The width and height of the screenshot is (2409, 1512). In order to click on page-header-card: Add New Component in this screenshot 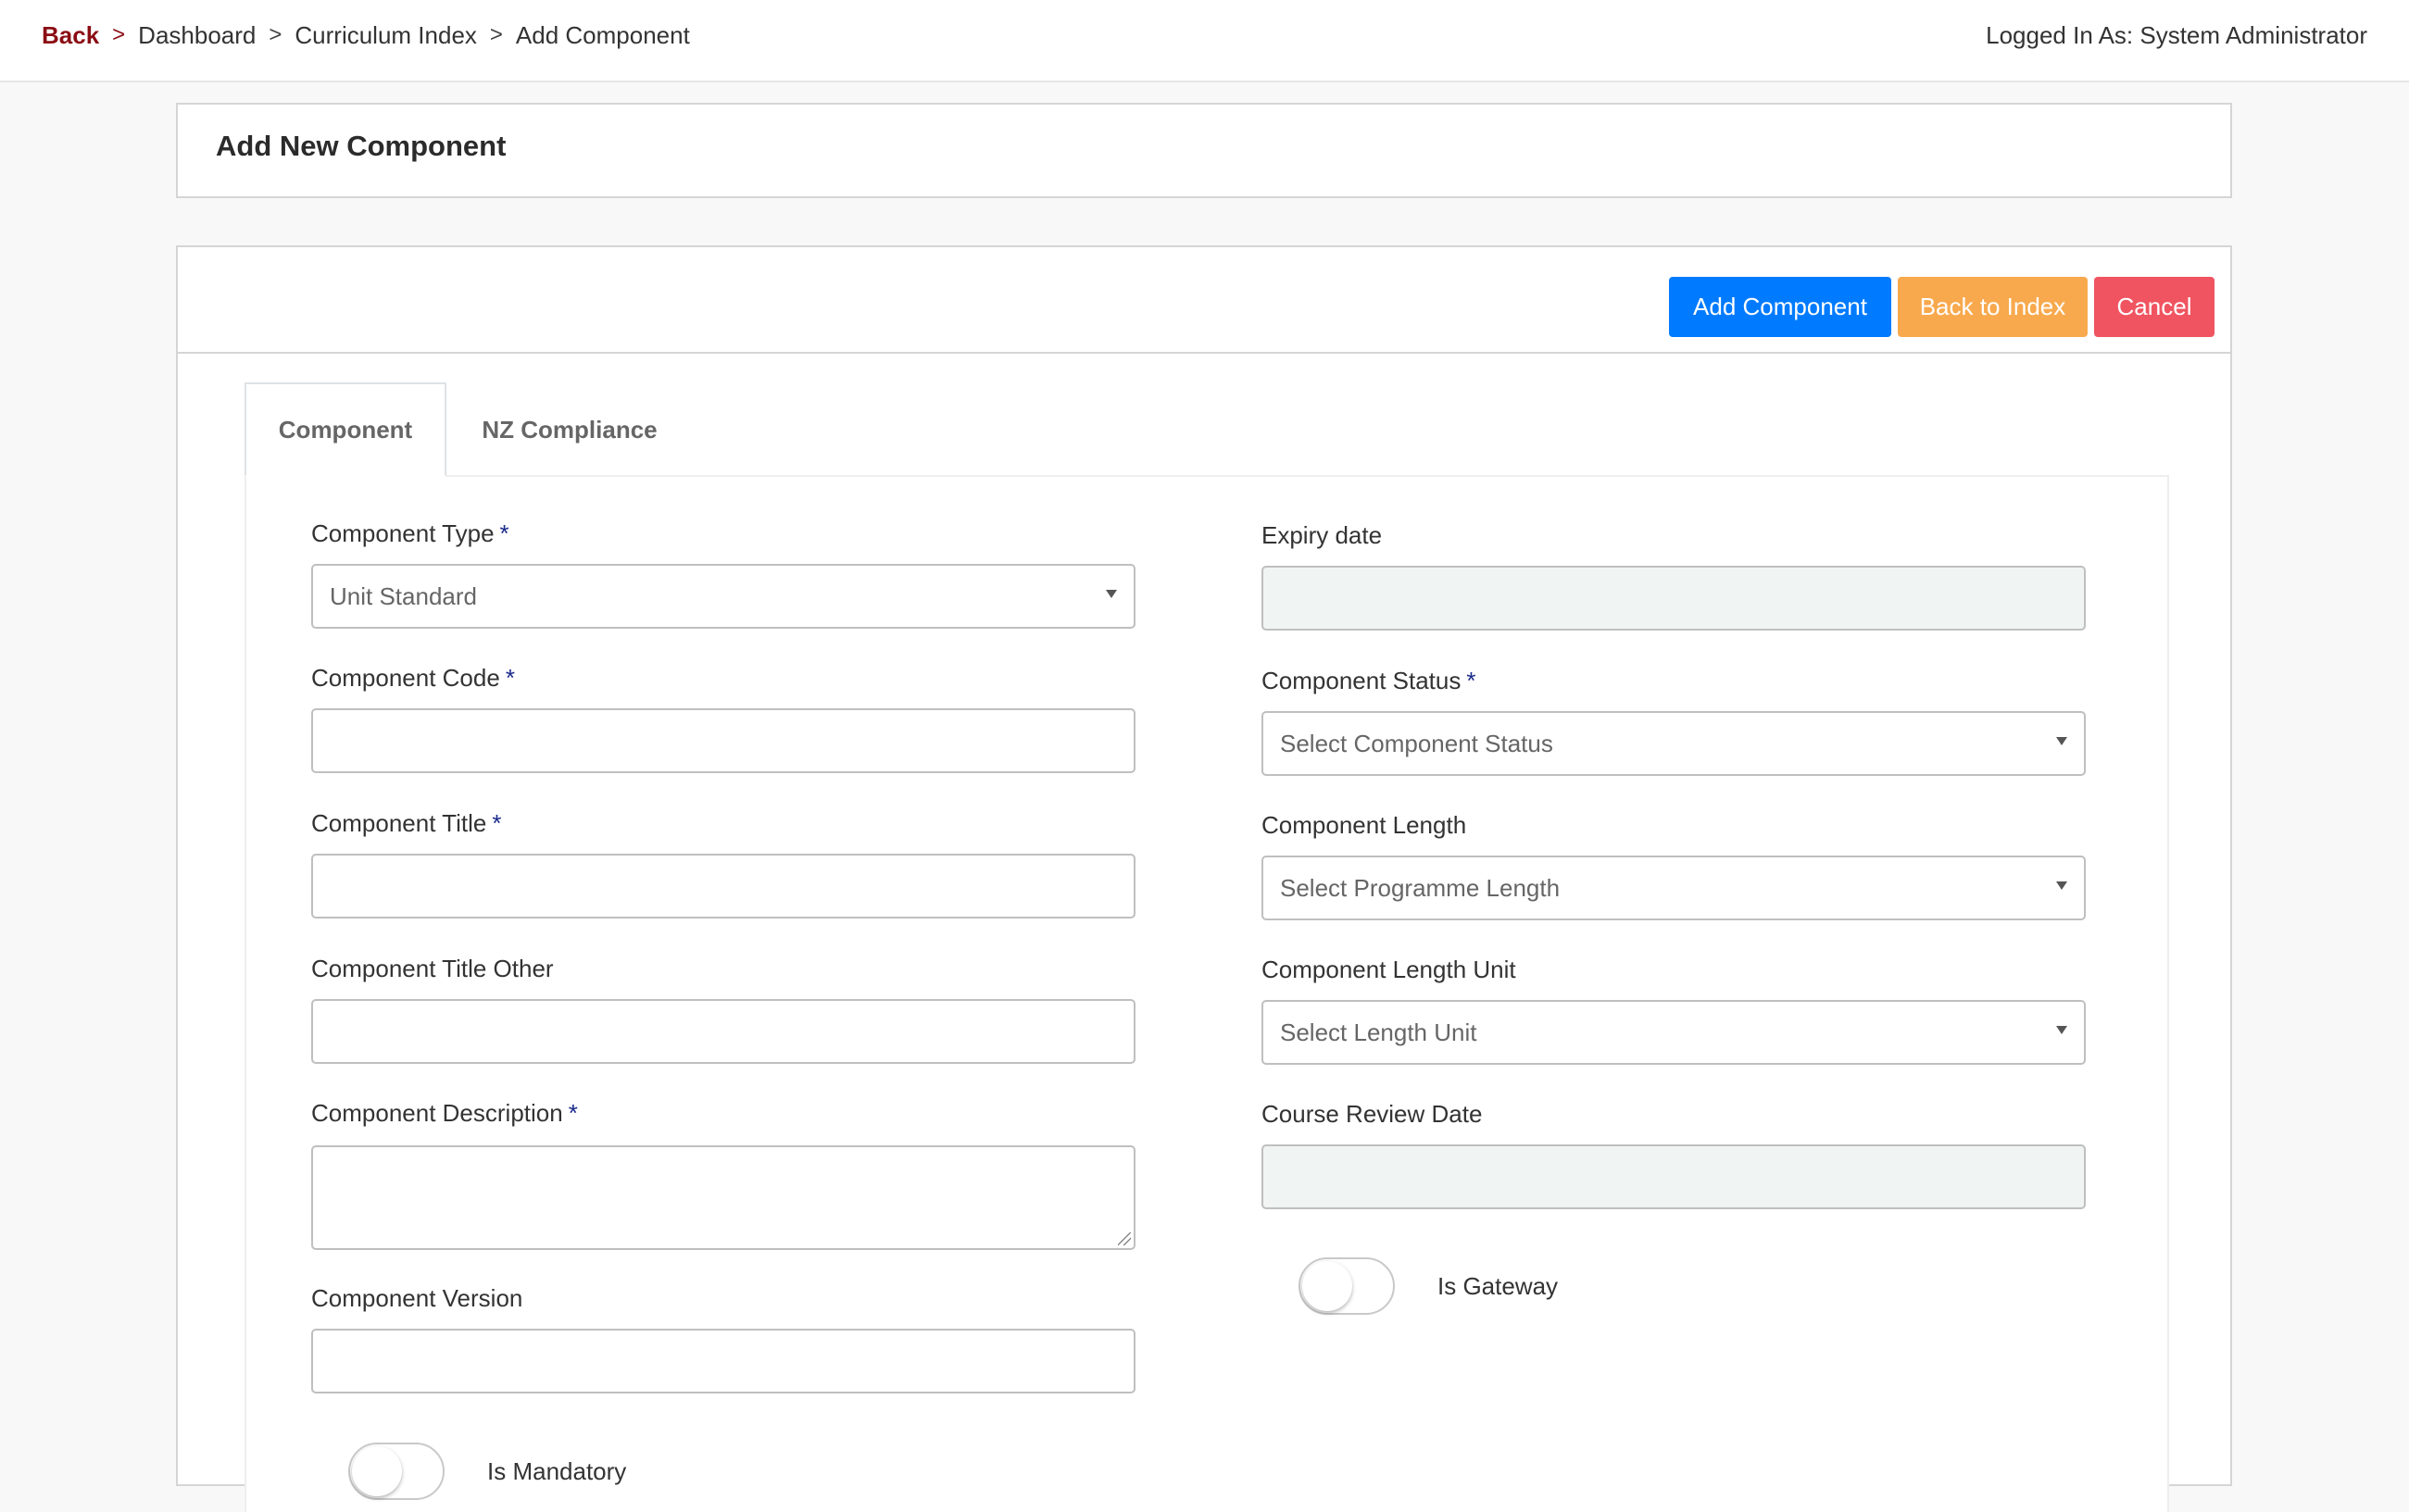, I will do `click(1204, 151)`.